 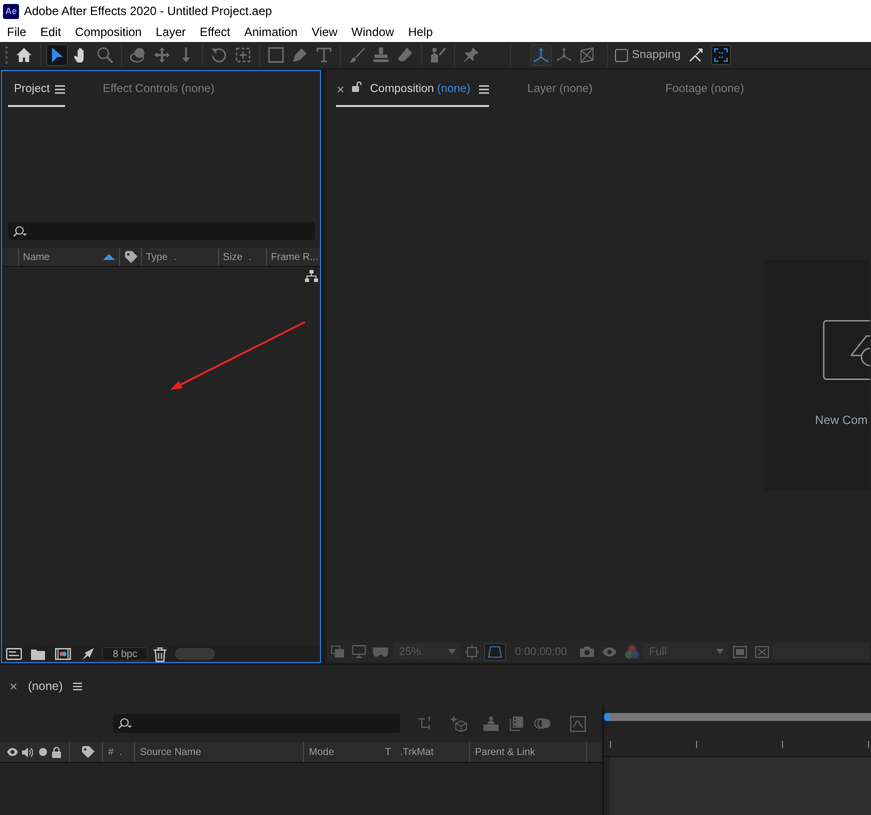 What do you see at coordinates (495, 652) in the screenshot?
I see `trapezoid-icon` at bounding box center [495, 652].